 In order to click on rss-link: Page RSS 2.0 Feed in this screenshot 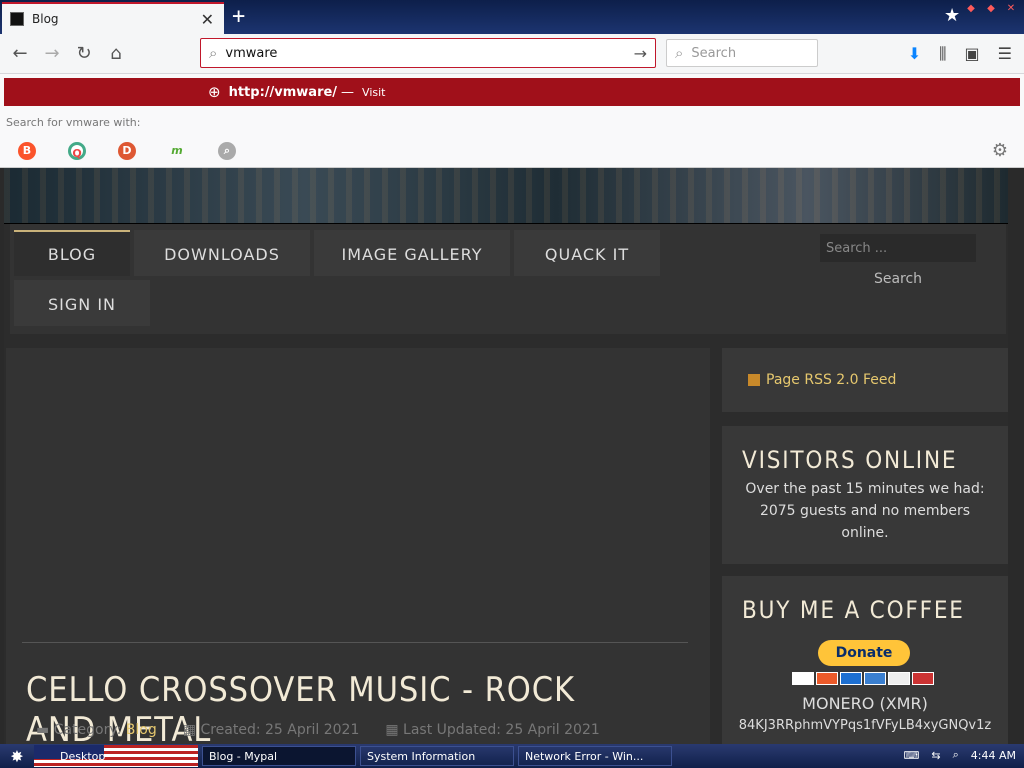, I will do `click(831, 380)`.